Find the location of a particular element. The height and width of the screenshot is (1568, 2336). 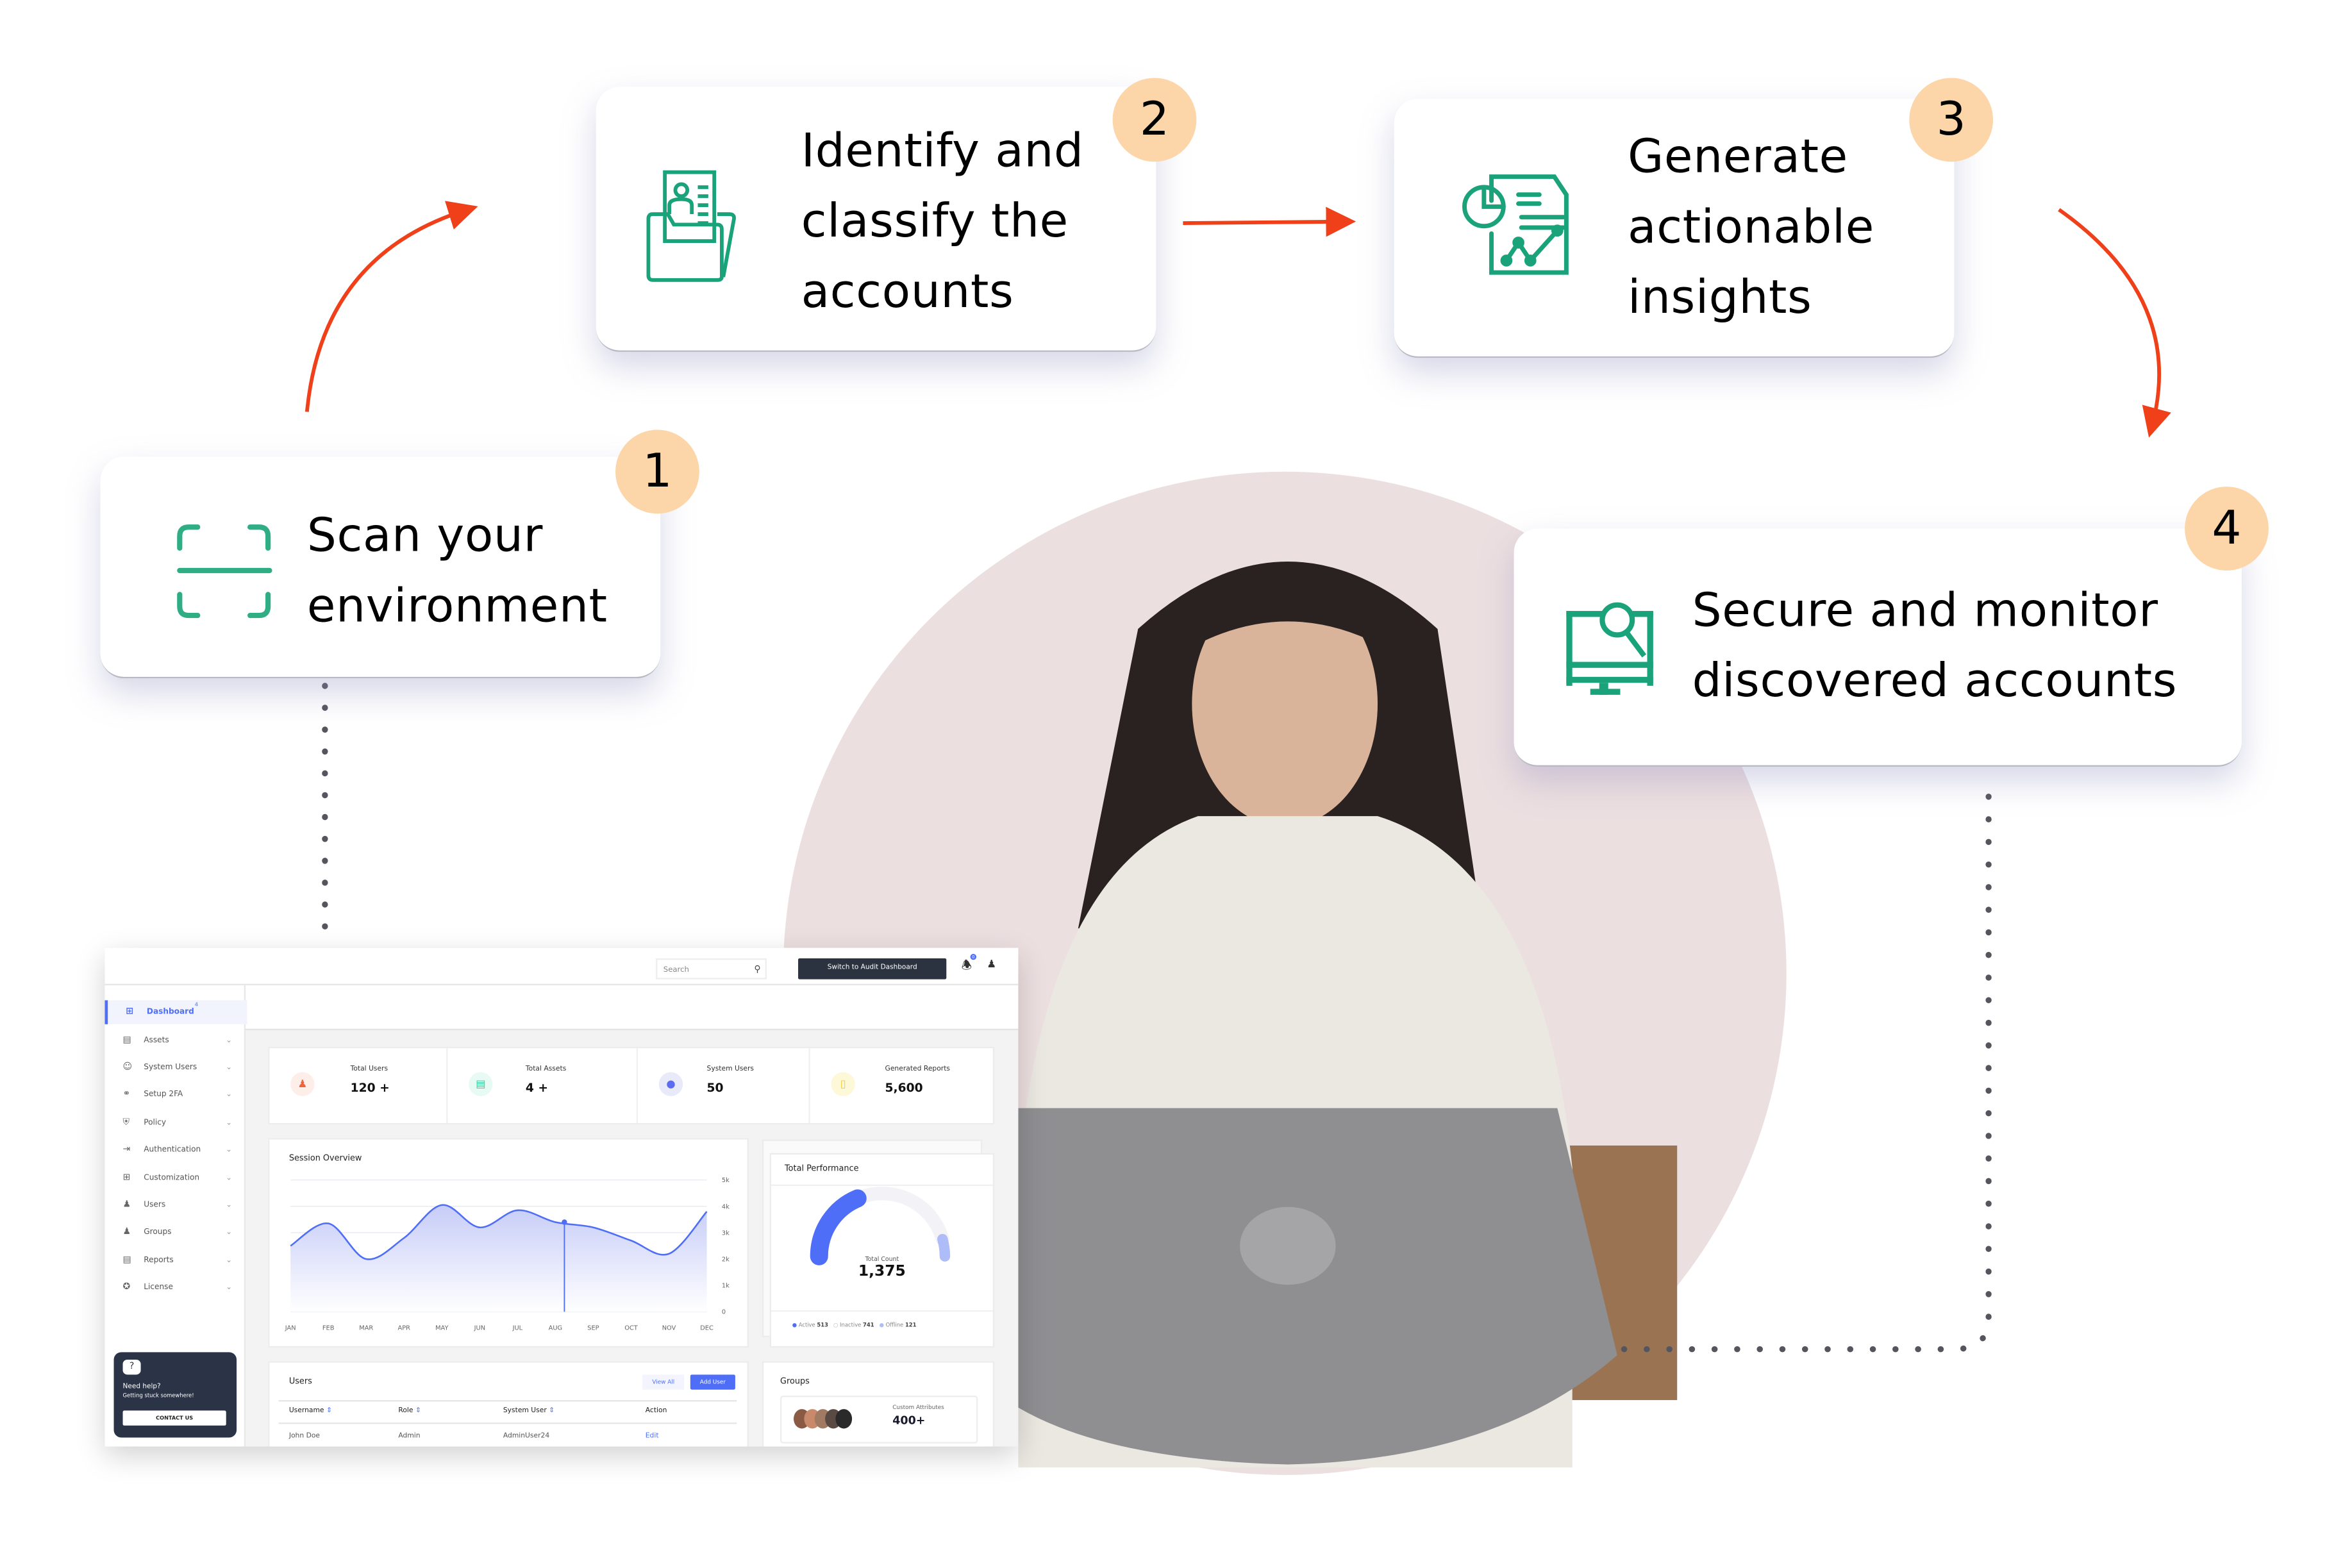

custom-attributes-value: 400+ is located at coordinates (909, 1421).